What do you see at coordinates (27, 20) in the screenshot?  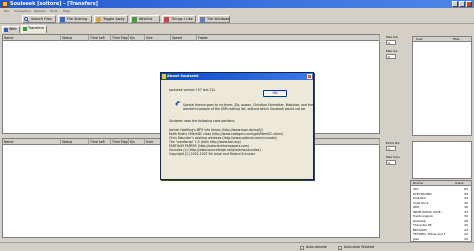 I see `search-icon` at bounding box center [27, 20].